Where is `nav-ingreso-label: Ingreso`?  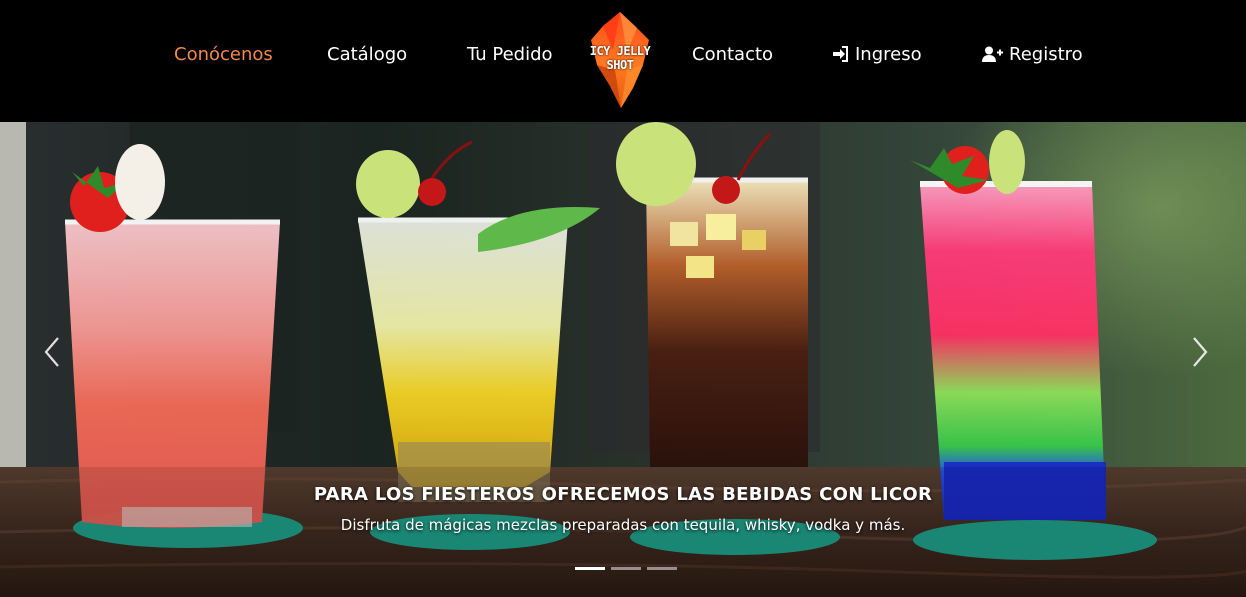 nav-ingreso-label: Ingreso is located at coordinates (888, 54).